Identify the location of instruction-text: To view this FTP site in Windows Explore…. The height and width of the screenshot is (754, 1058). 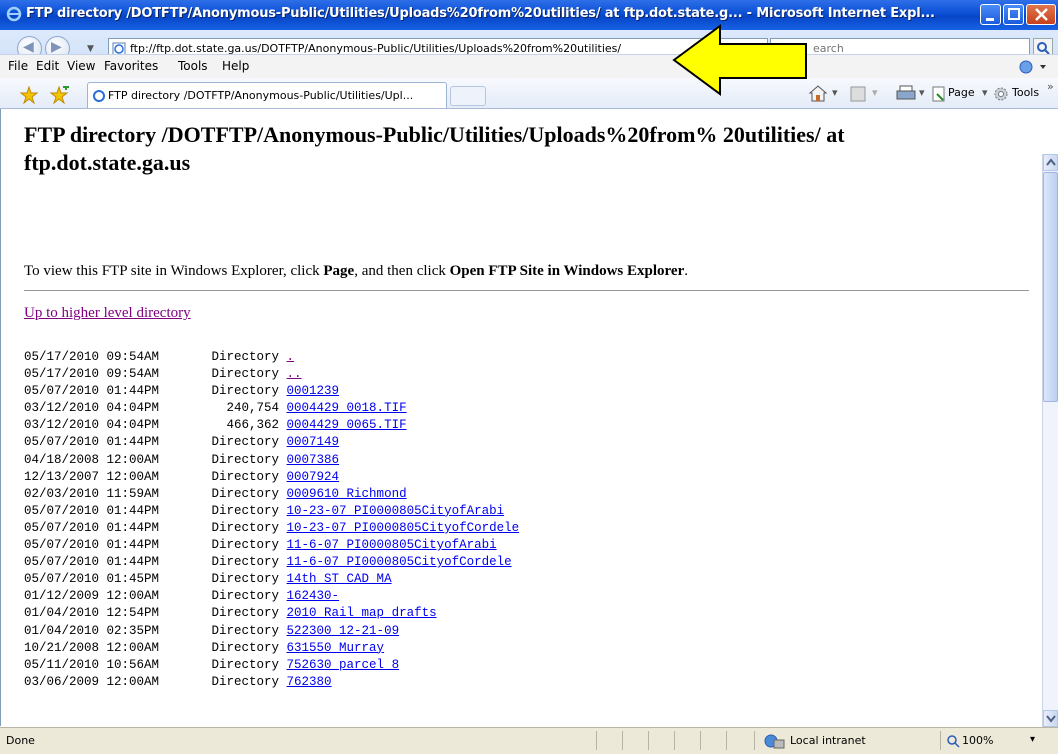
(356, 271).